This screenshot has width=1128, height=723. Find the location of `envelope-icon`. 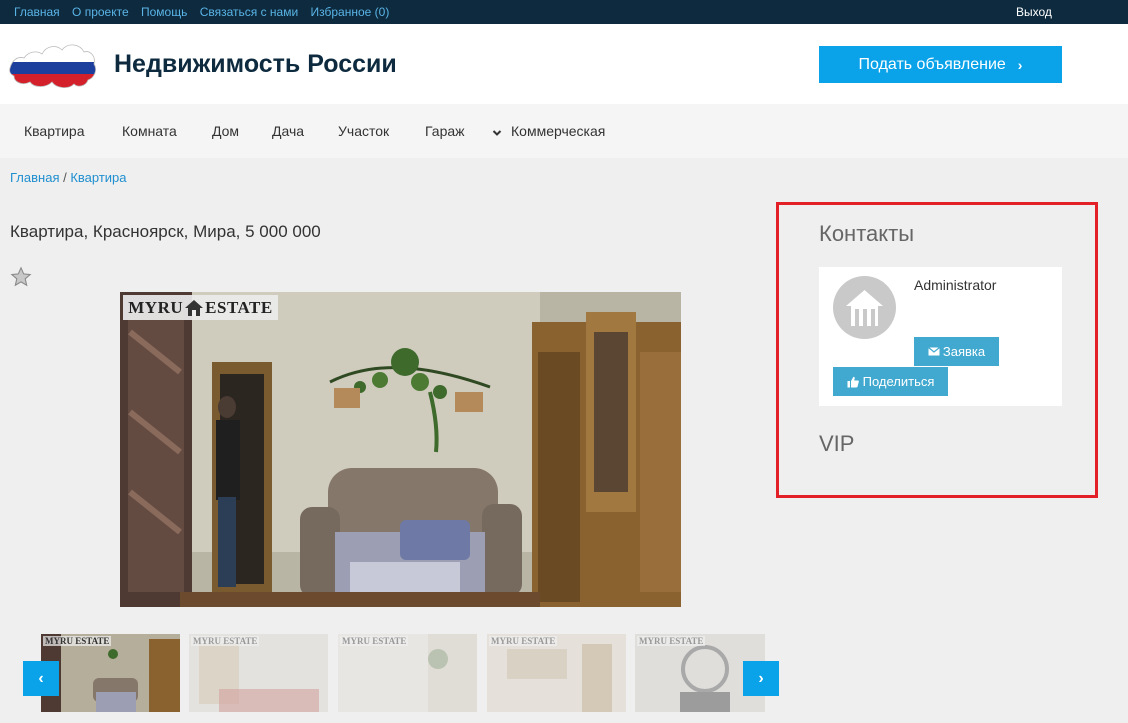

envelope-icon is located at coordinates (933, 351).